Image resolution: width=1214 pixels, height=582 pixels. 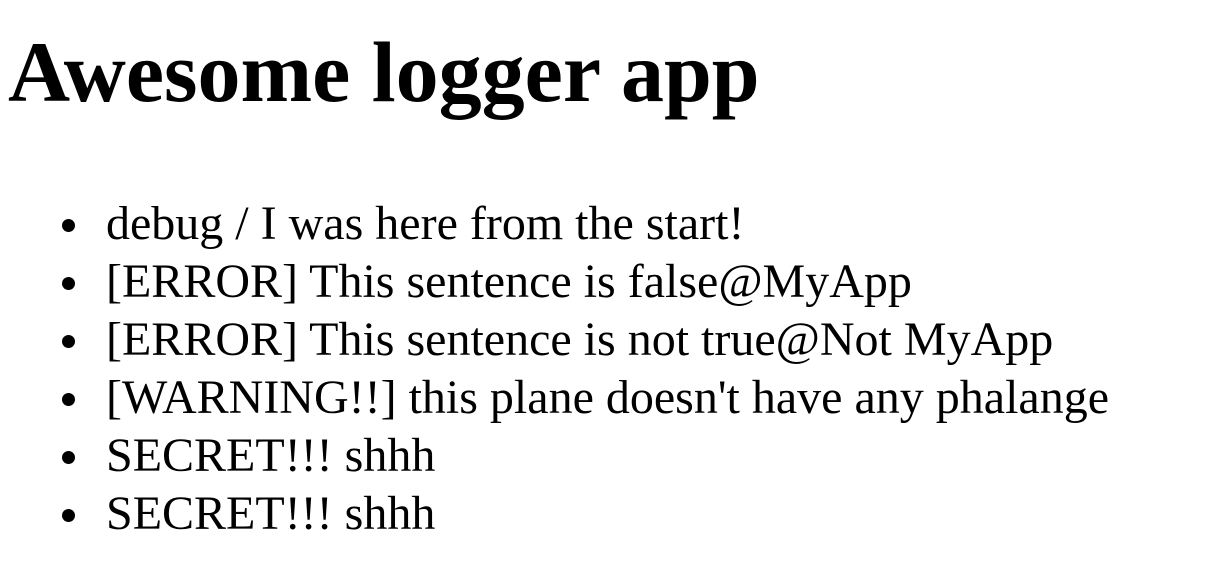 What do you see at coordinates (509, 281) in the screenshot?
I see `log-entry-text: [ERROR] This sentence is false@MyApp` at bounding box center [509, 281].